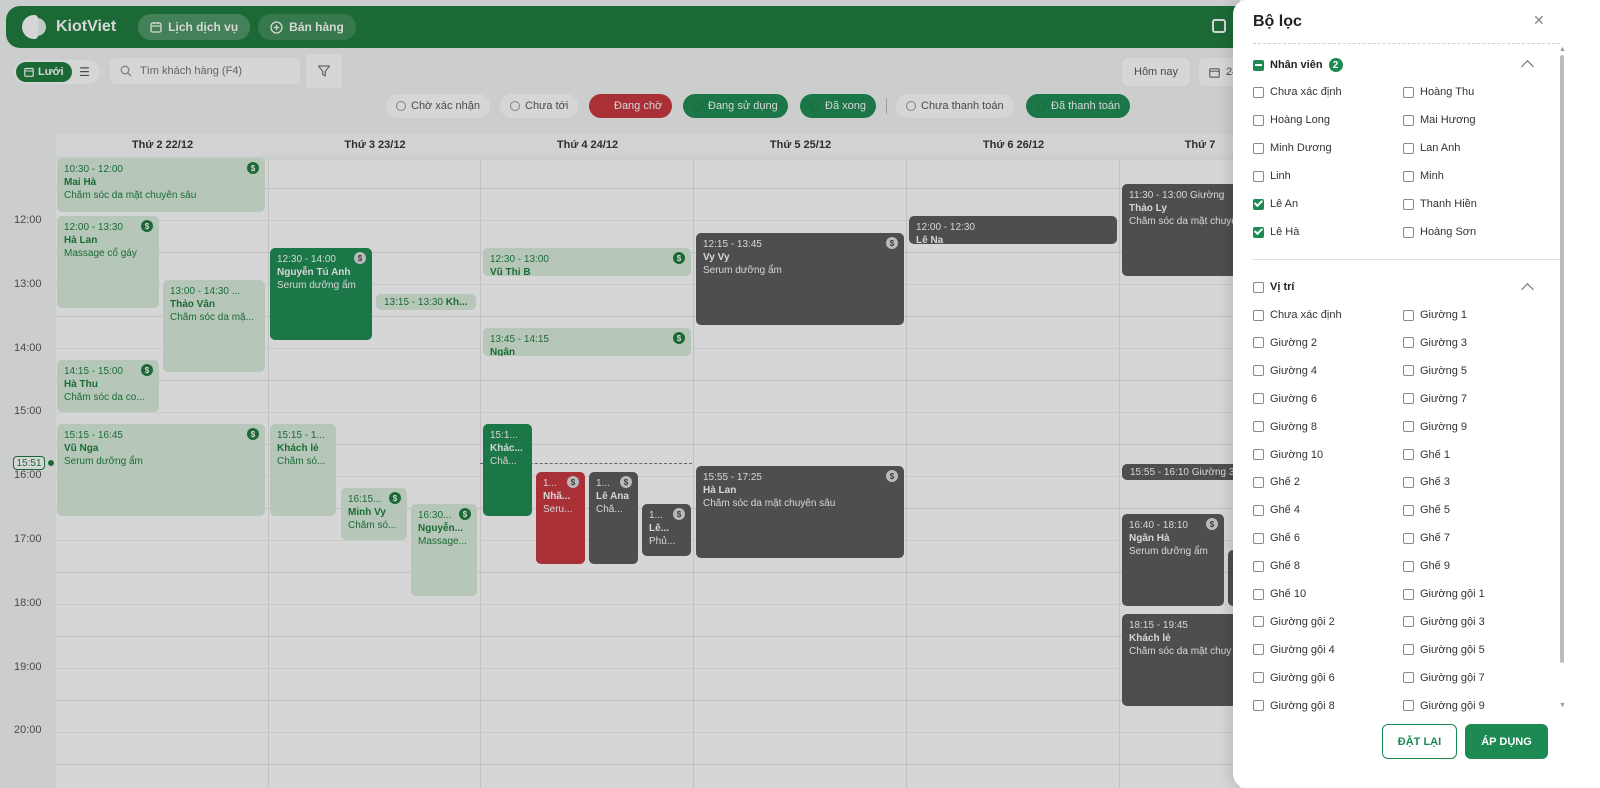  I want to click on location-option: Giường 8, so click(1285, 427).